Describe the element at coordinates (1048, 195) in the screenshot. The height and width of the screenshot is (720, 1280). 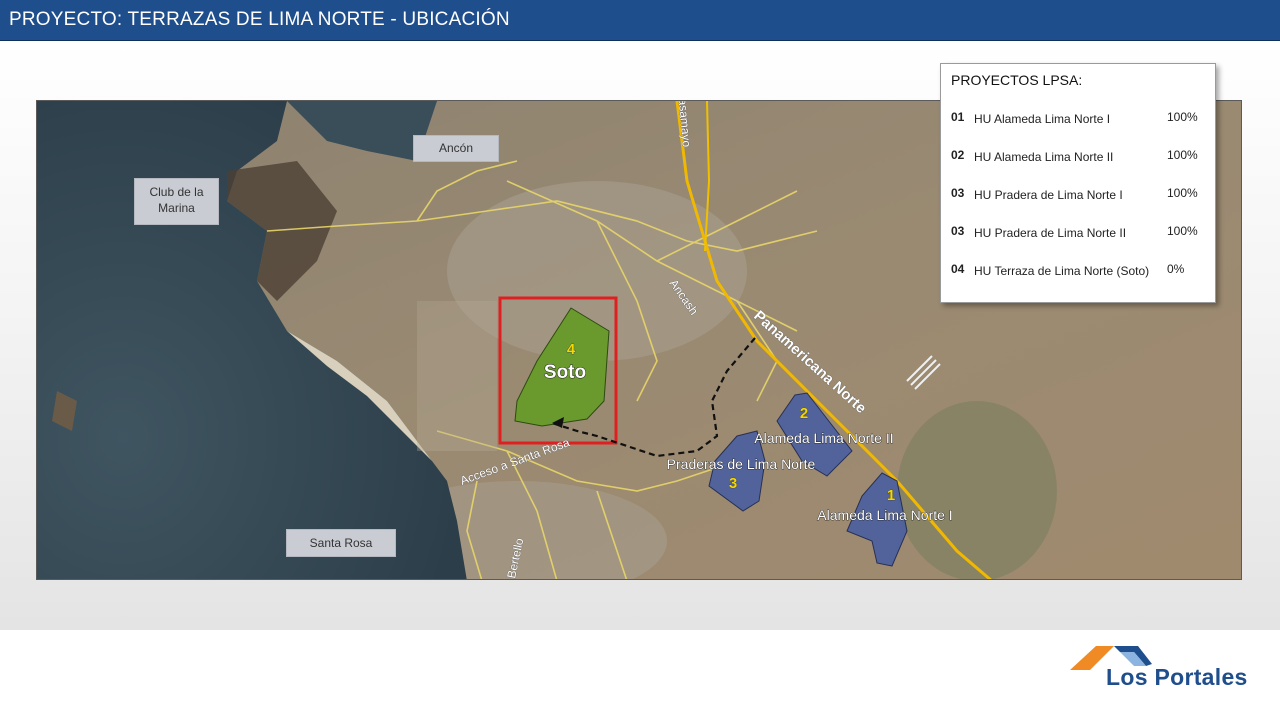
I see `legend-row-name: HU Pradera de Lima Norte I` at that location.